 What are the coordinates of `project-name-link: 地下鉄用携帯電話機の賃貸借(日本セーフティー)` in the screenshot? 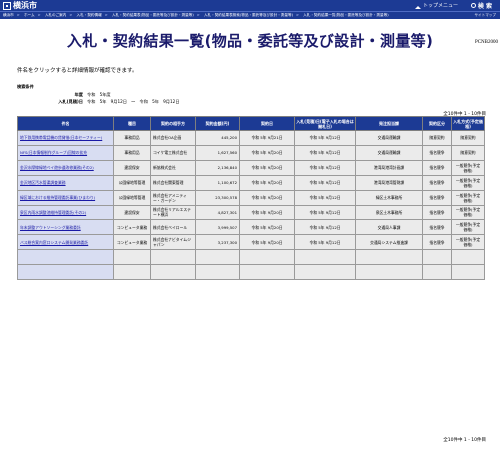 It's located at (61, 137).